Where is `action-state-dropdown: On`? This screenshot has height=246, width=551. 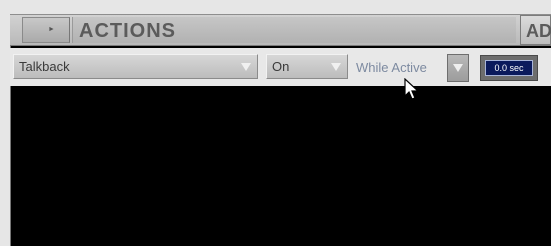 action-state-dropdown: On is located at coordinates (307, 66).